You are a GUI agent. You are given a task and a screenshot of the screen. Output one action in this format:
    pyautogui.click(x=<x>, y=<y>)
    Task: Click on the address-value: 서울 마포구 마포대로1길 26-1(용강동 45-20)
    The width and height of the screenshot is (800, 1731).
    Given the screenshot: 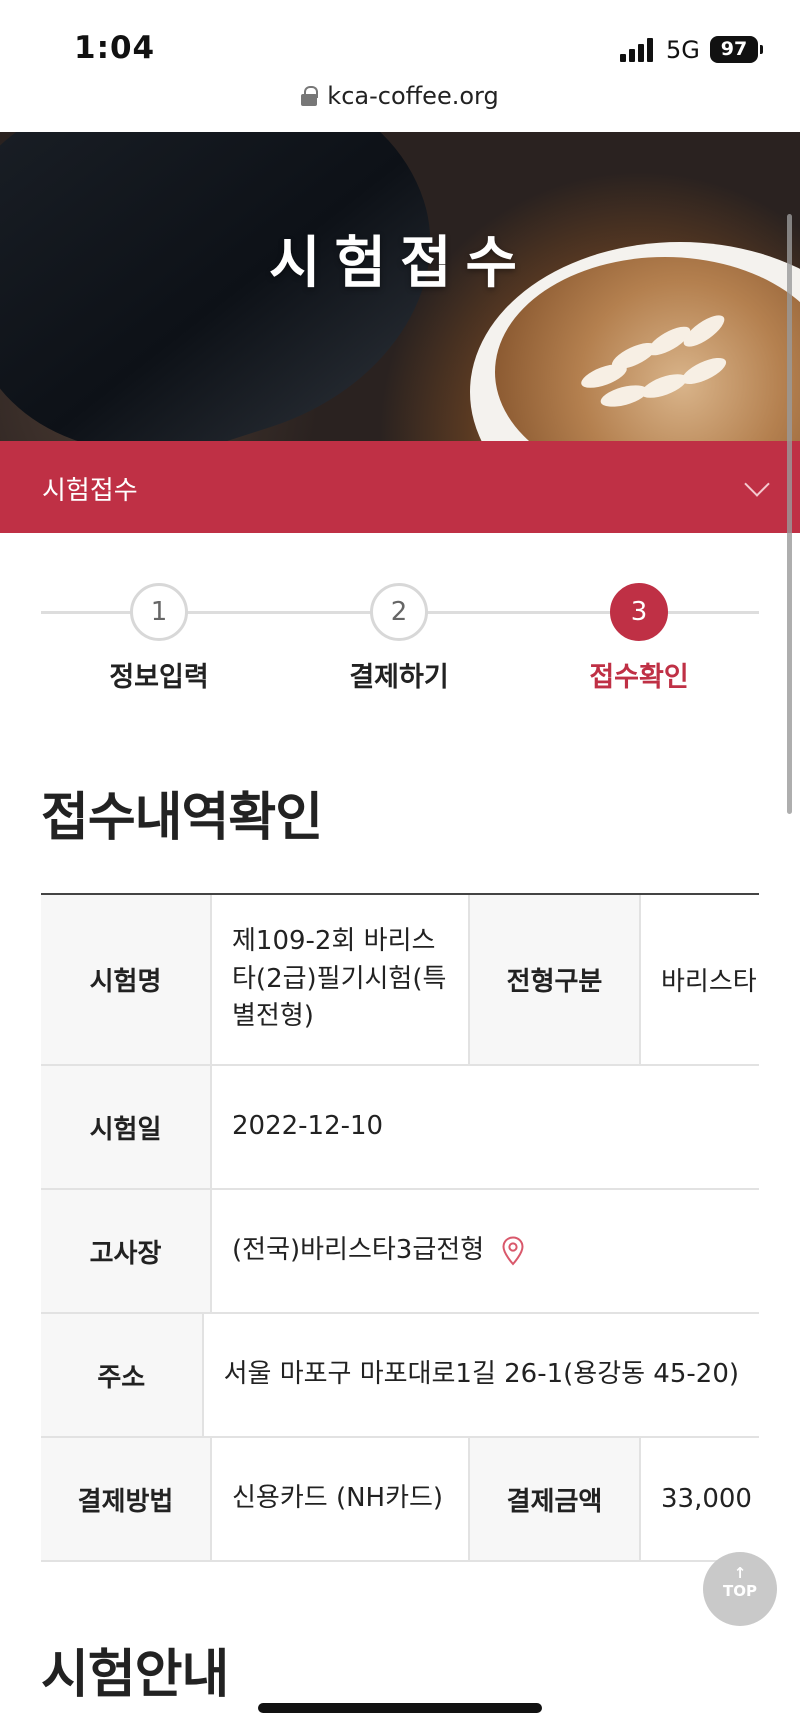 What is the action you would take?
    pyautogui.click(x=481, y=1374)
    